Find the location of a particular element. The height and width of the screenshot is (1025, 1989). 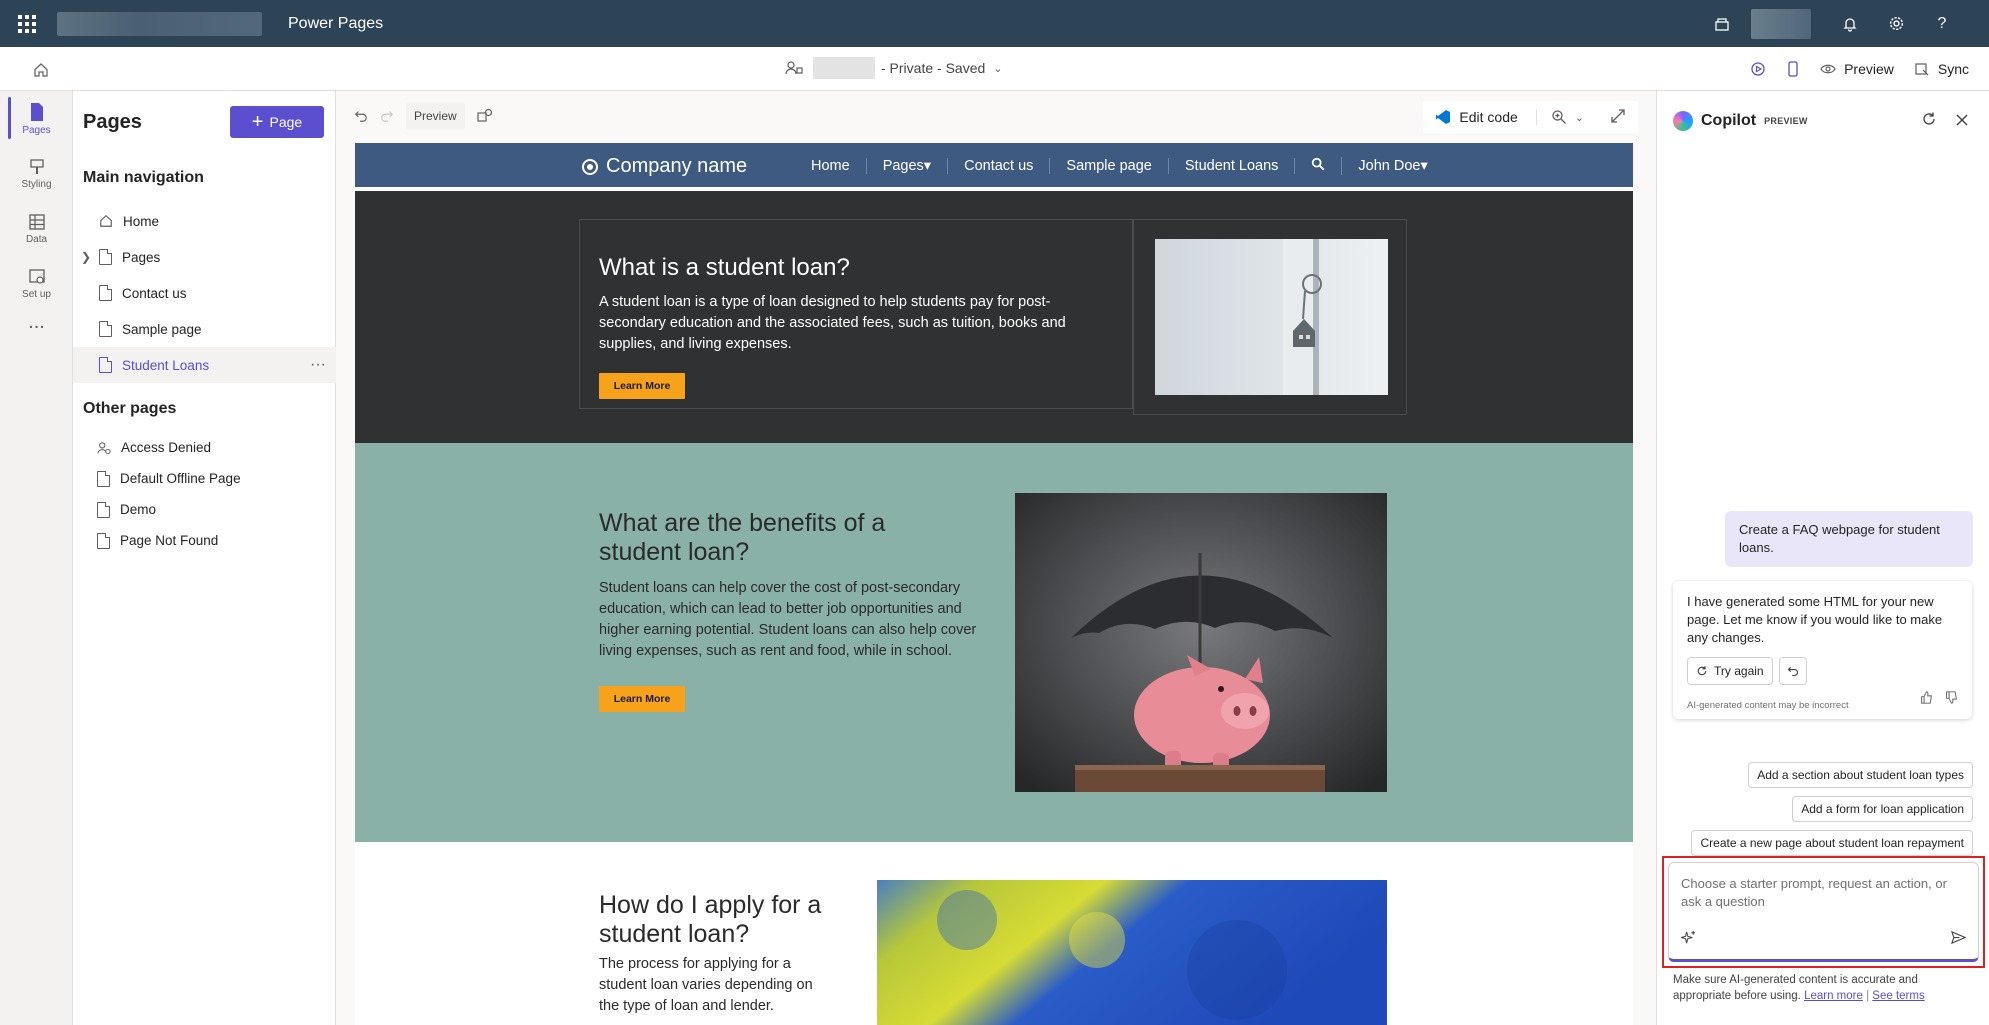

site-link-home: Home is located at coordinates (831, 166).